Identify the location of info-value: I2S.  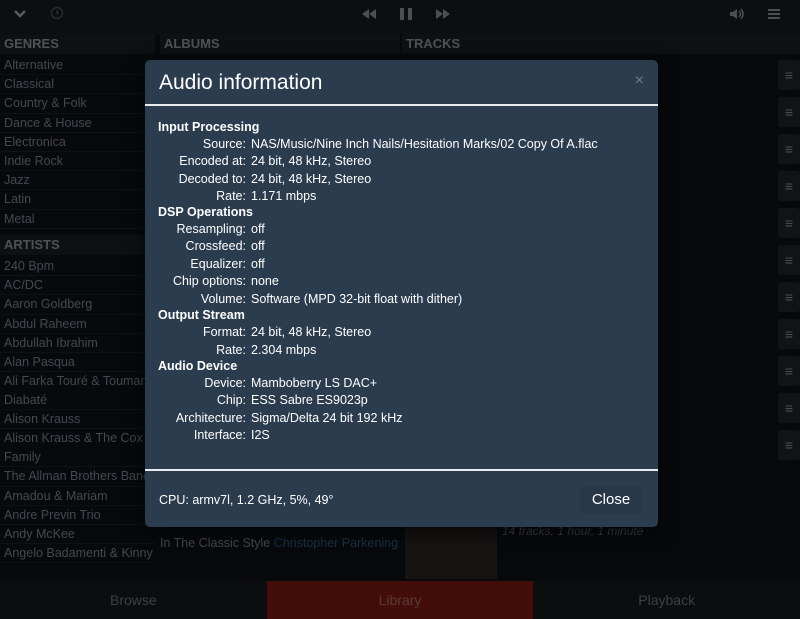
(260, 435).